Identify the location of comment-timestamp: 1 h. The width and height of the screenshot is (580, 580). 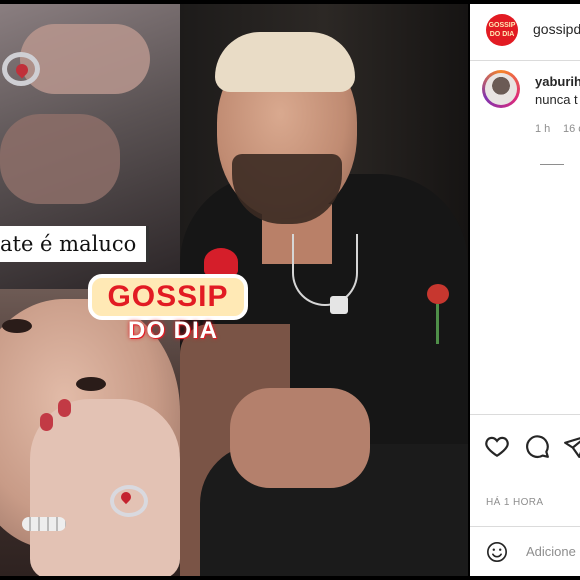
(542, 129).